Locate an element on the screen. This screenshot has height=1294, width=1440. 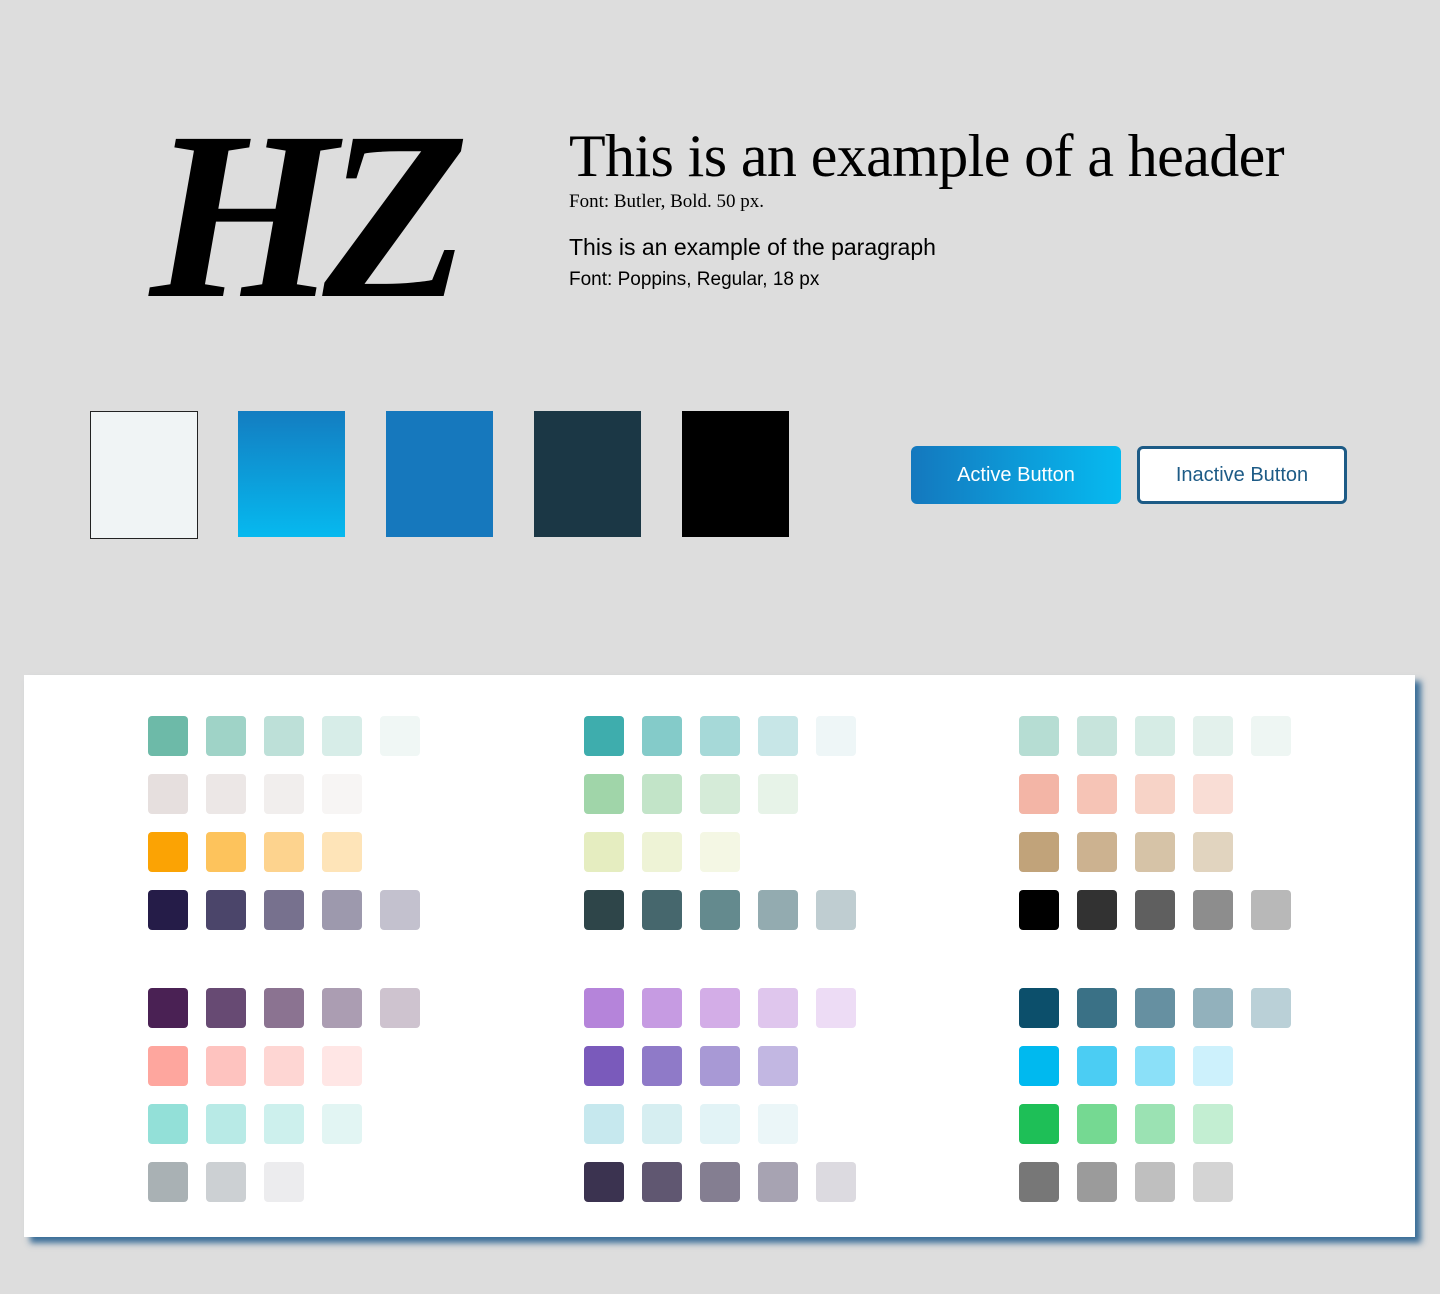
inactive-button: Inactive Button is located at coordinates (1242, 475).